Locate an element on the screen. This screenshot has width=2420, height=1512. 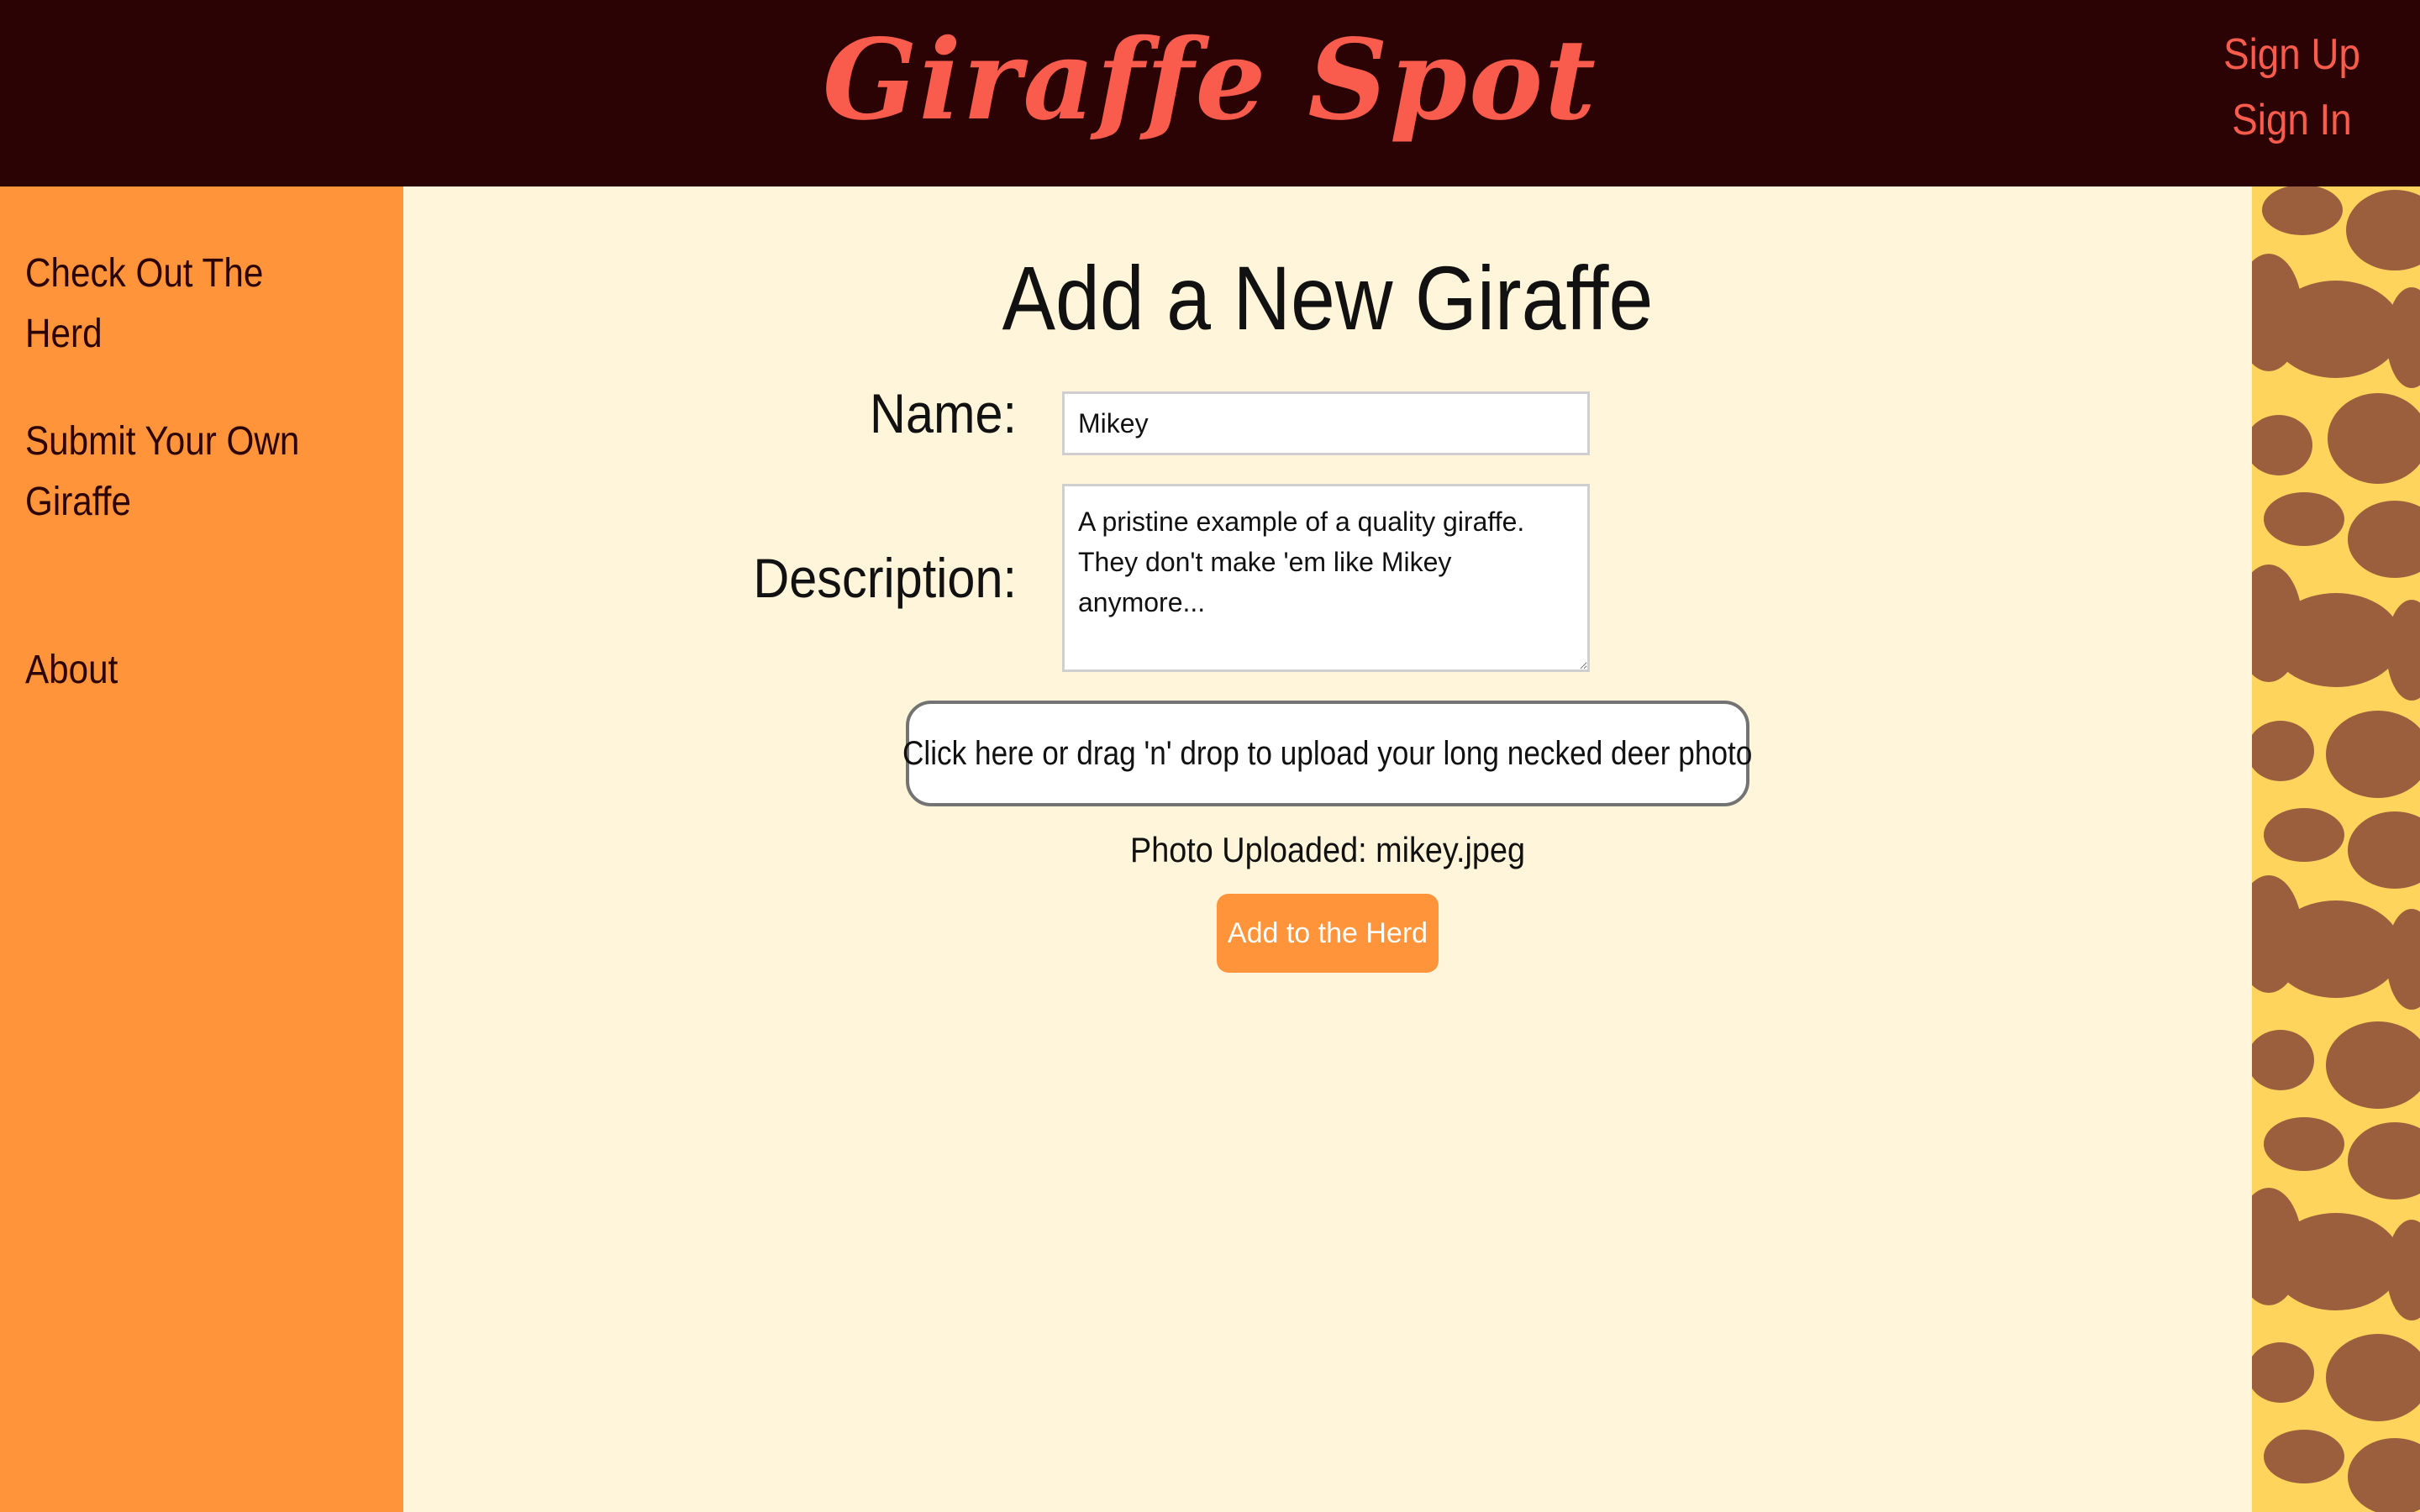
giraffe-spots-graphic is located at coordinates (2336, 849).